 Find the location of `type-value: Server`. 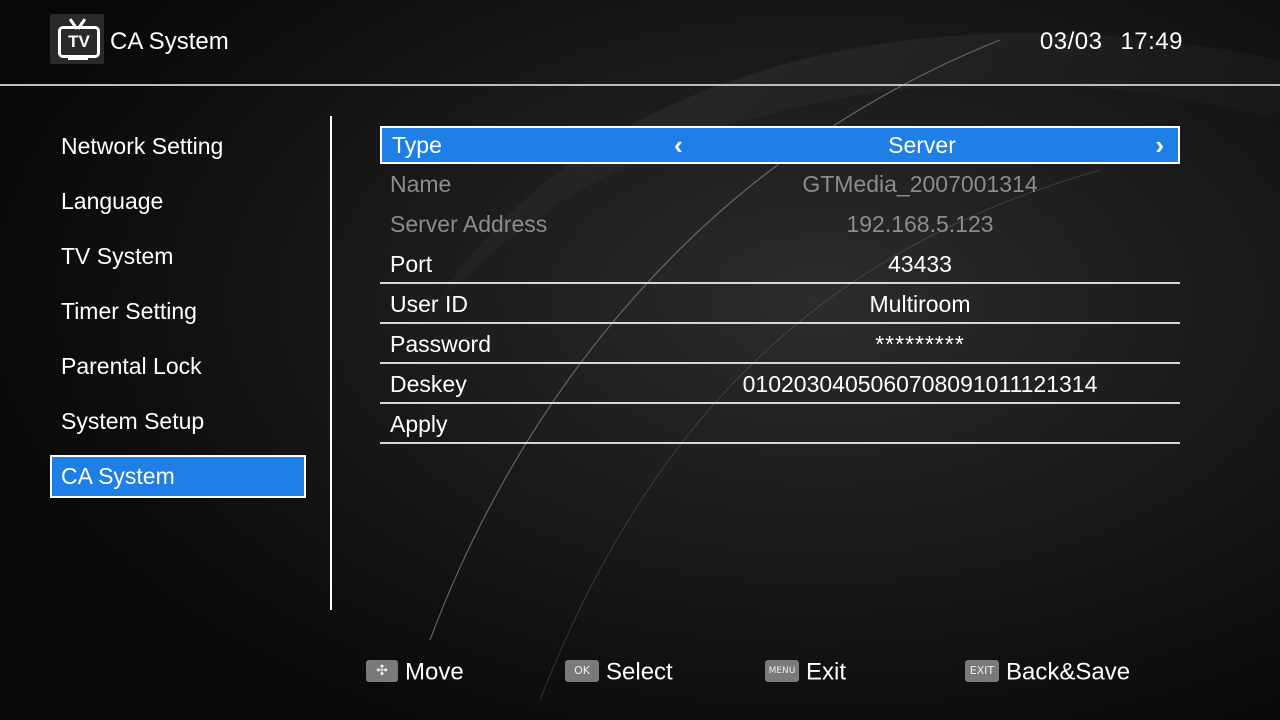

type-value: Server is located at coordinates (922, 145).